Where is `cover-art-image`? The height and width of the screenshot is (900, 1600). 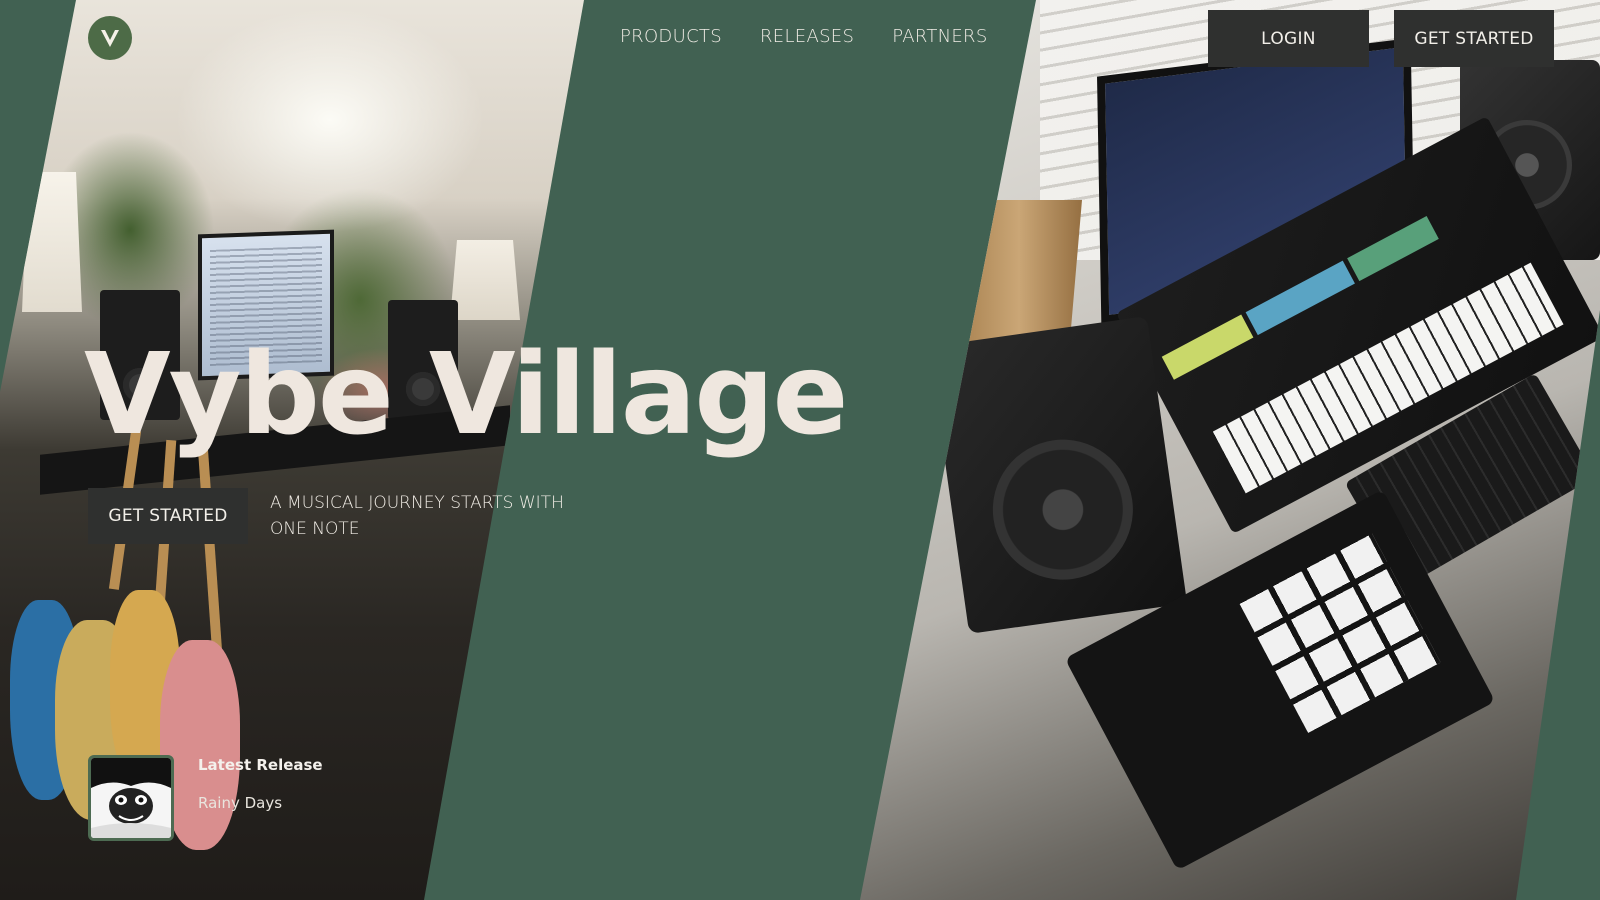
cover-art-image is located at coordinates (131, 798).